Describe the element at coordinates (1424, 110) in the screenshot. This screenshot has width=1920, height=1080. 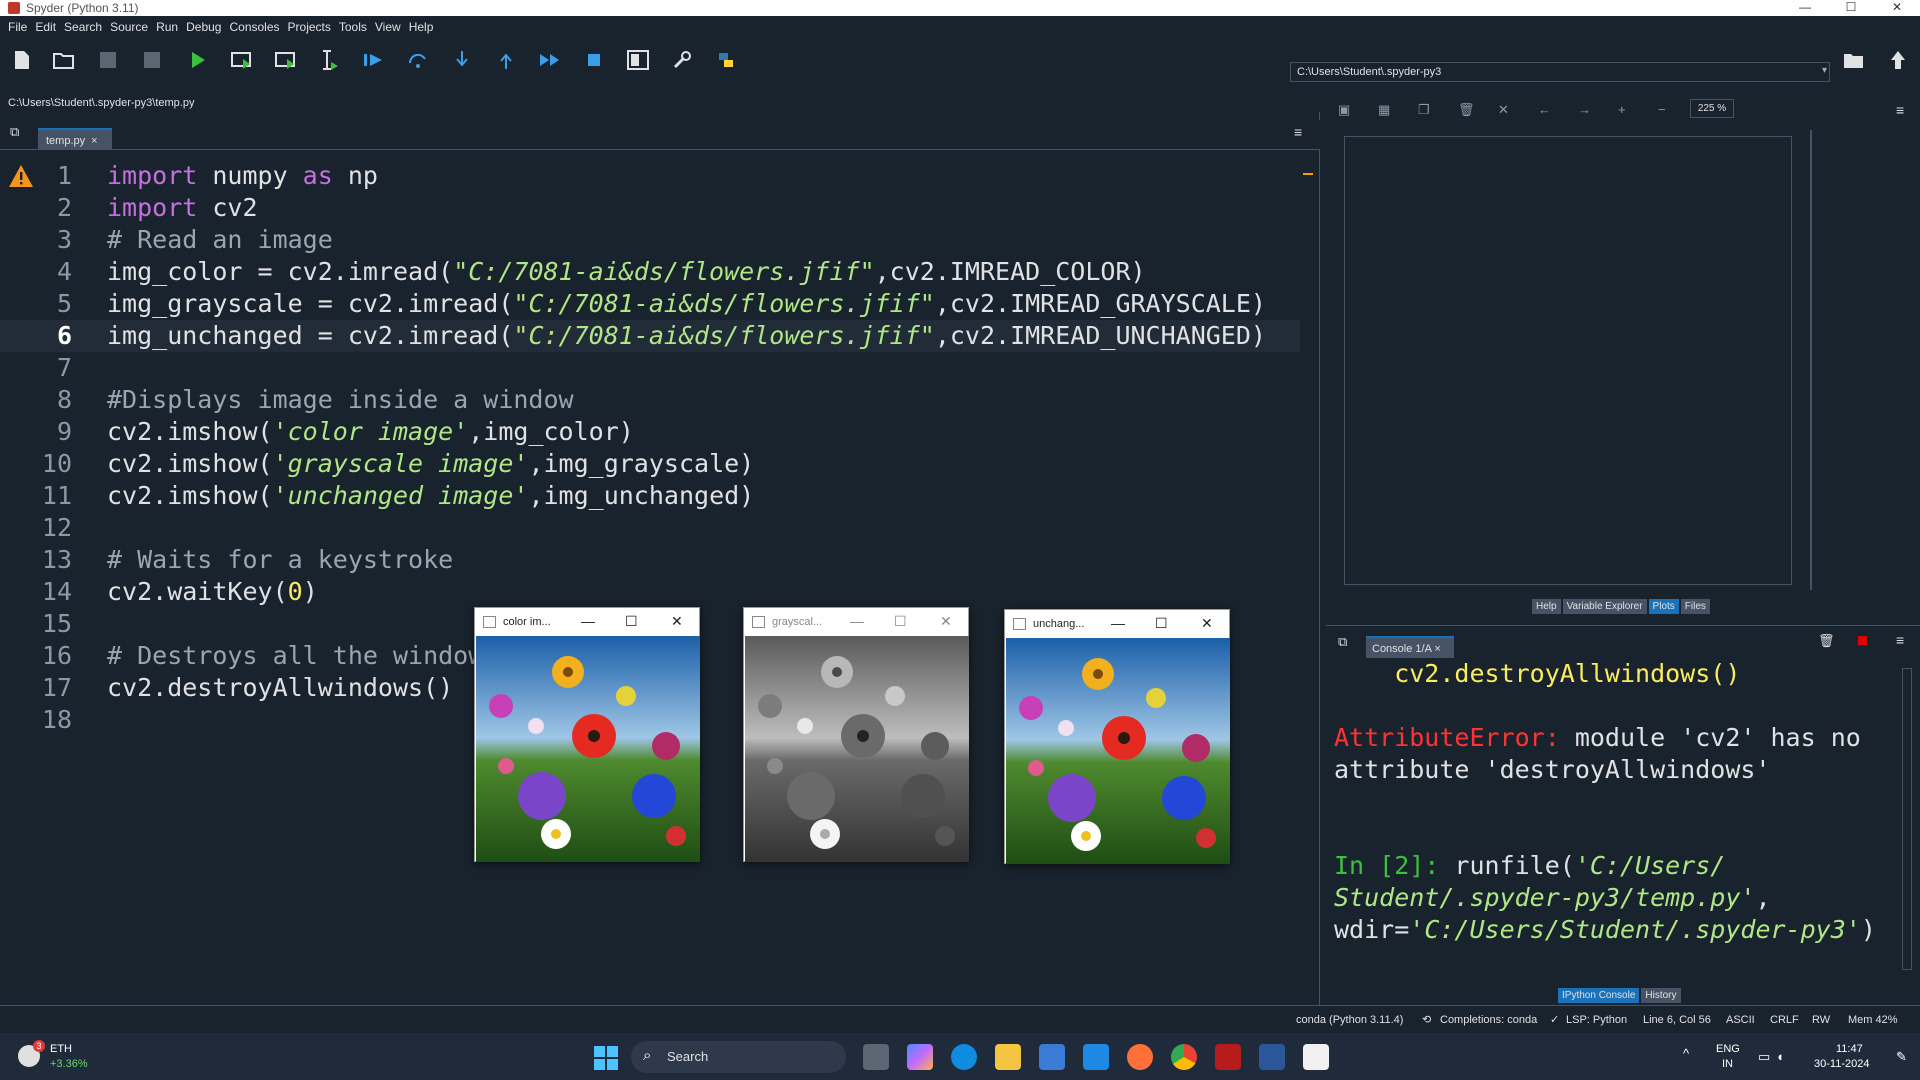
I see `copy-plot-icon: ❐` at that location.